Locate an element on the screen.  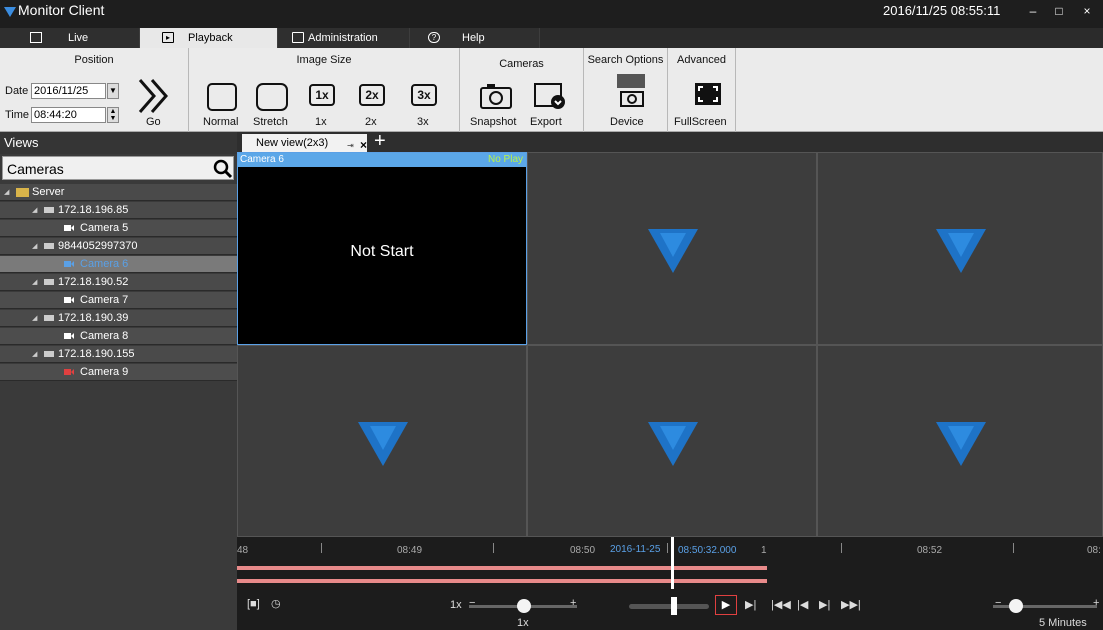
stretch-label: Stretch is located at coordinates (270, 122).